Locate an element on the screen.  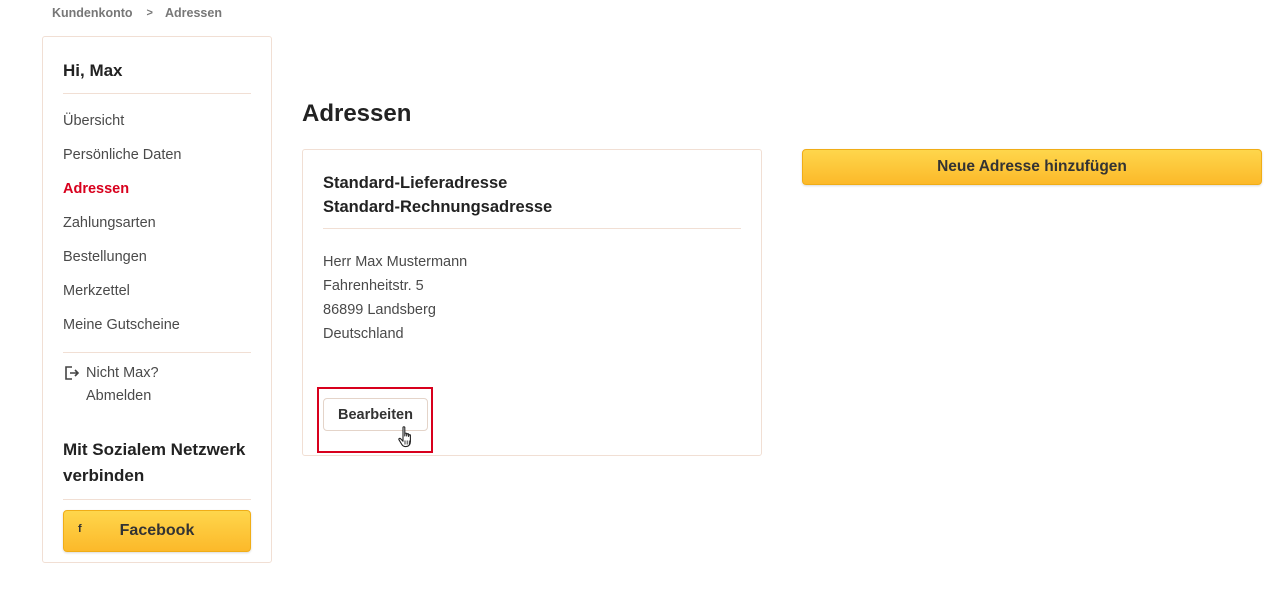
sidebar-item-merkzettel: Merkzettel is located at coordinates (122, 298).